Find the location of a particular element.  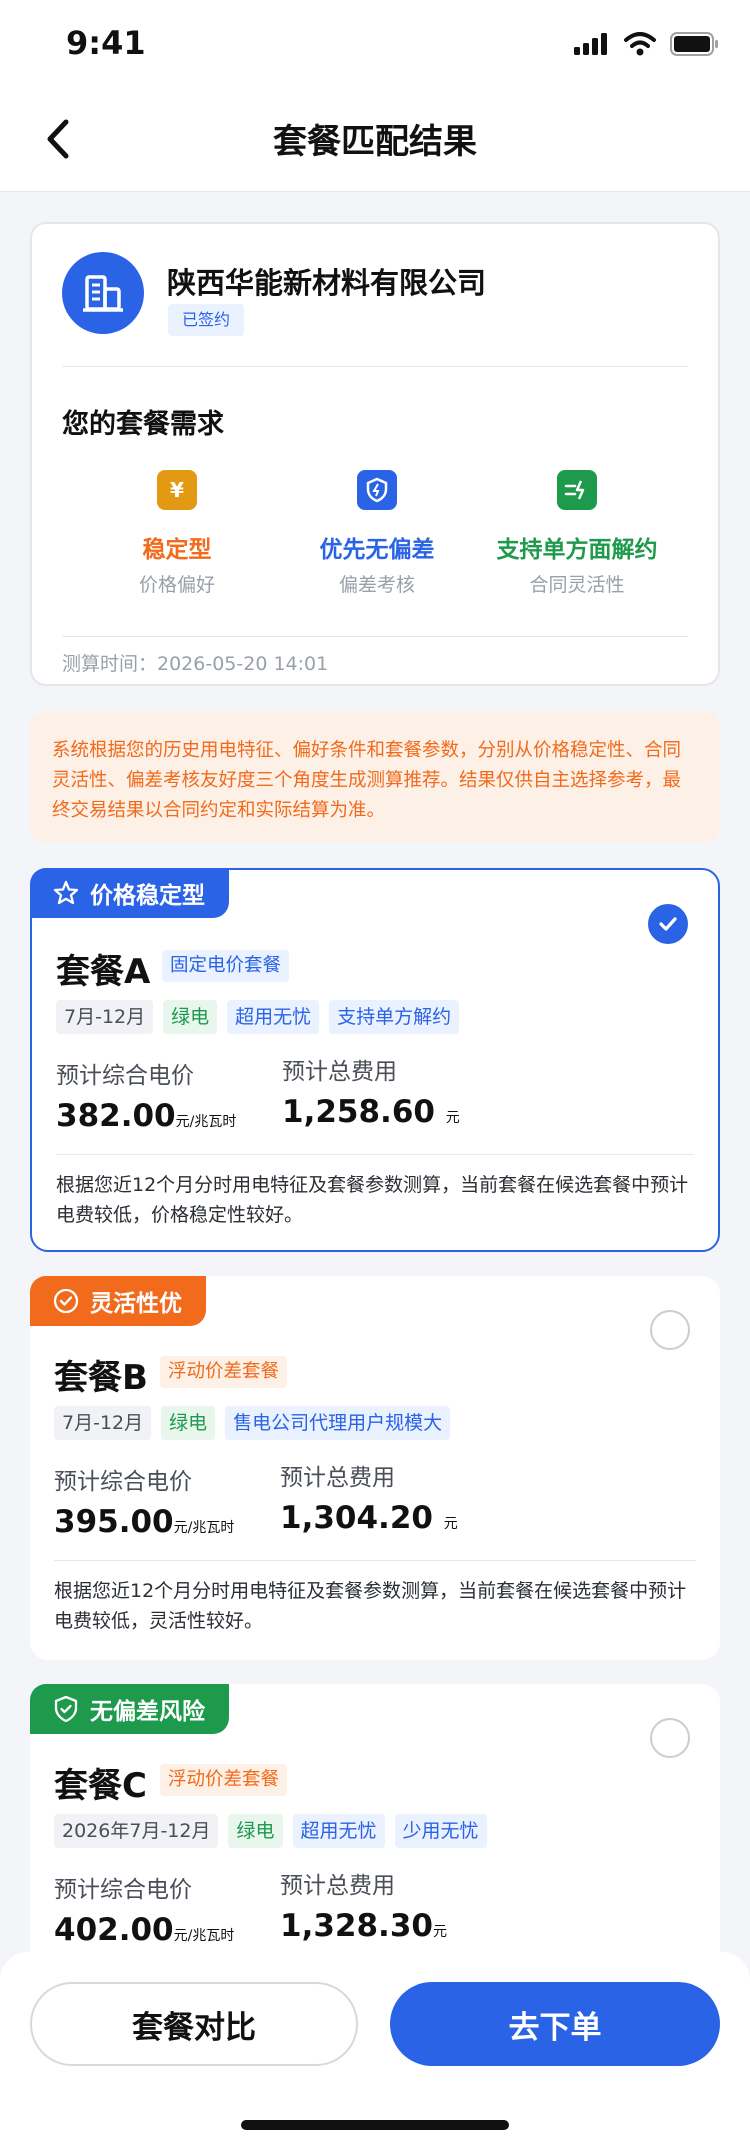

page-title: 套餐匹配结果 is located at coordinates (375, 142).